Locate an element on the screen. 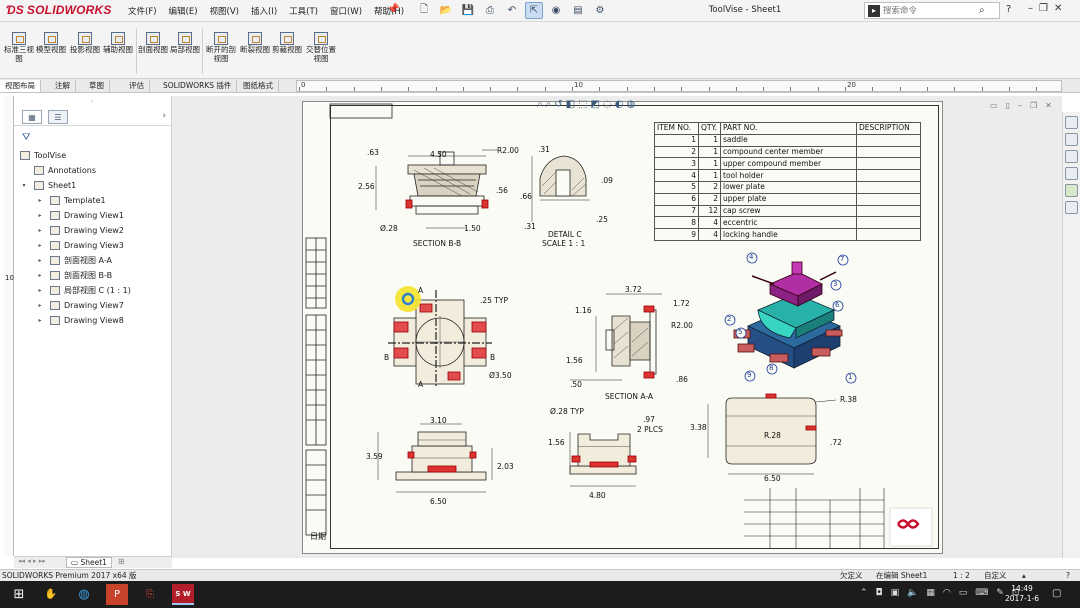 The width and height of the screenshot is (1080, 608). crop-view-button: 剪裁视图 is located at coordinates (287, 43).